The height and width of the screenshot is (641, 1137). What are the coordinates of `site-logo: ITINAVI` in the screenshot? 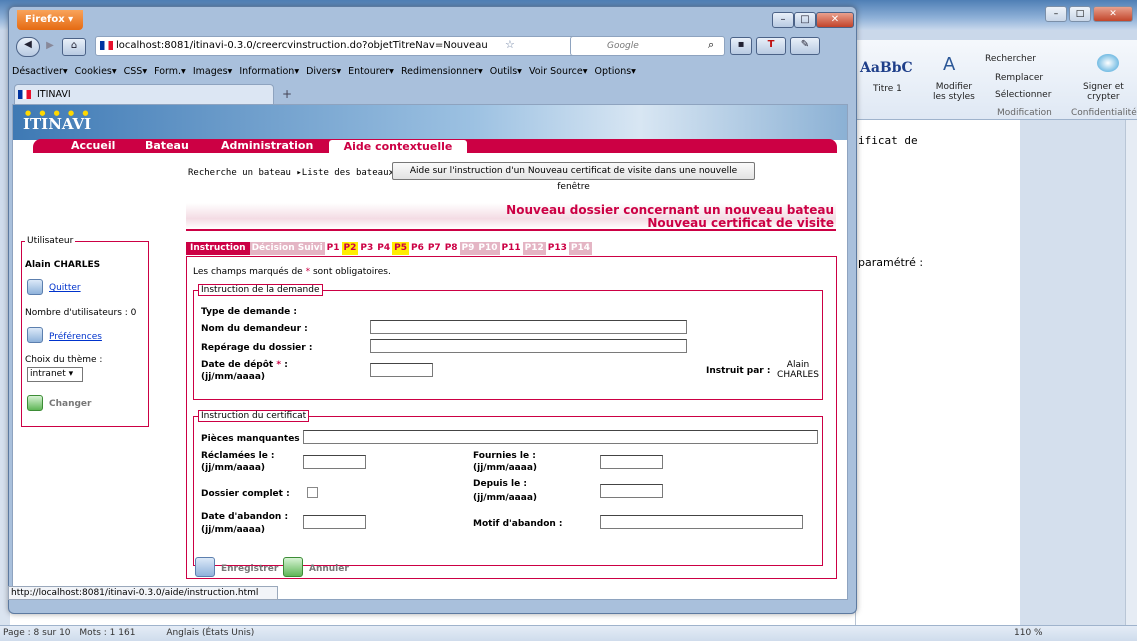 It's located at (57, 124).